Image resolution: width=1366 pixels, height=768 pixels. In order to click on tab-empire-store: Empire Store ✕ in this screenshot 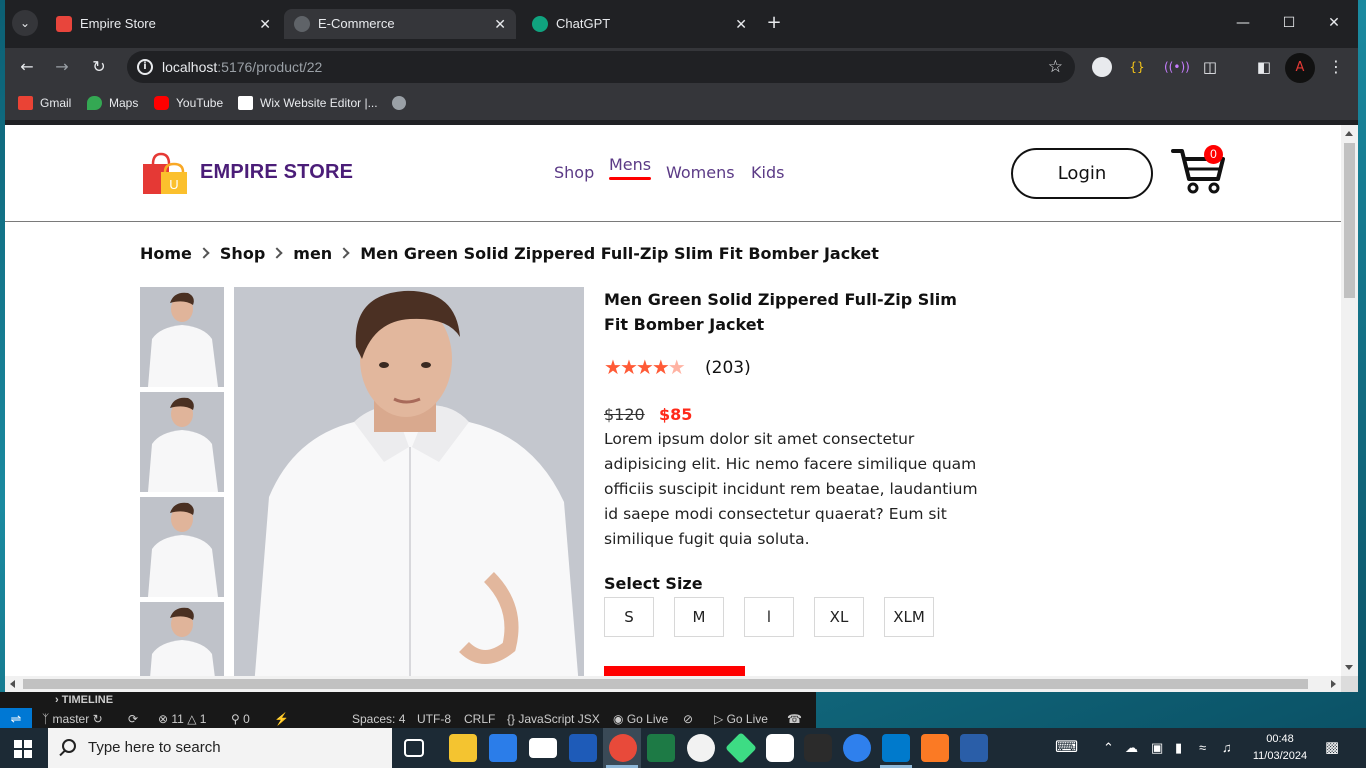, I will do `click(163, 24)`.